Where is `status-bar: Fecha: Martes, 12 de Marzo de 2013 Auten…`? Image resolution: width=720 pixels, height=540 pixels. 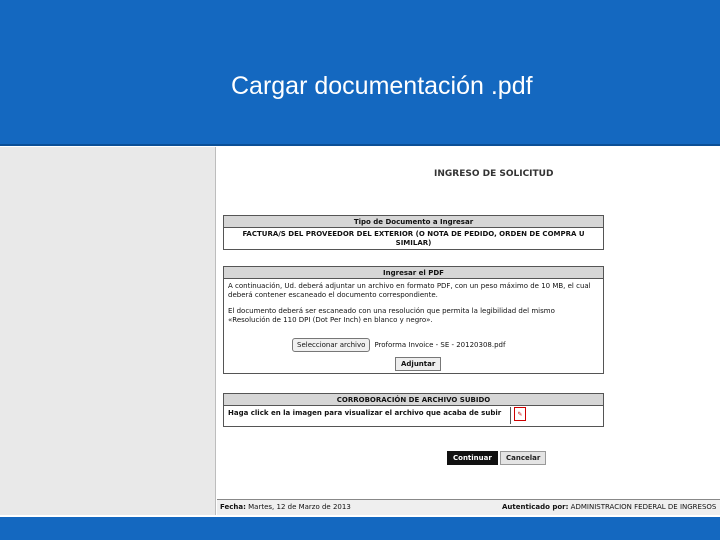 status-bar: Fecha: Martes, 12 de Marzo de 2013 Auten… is located at coordinates (468, 507).